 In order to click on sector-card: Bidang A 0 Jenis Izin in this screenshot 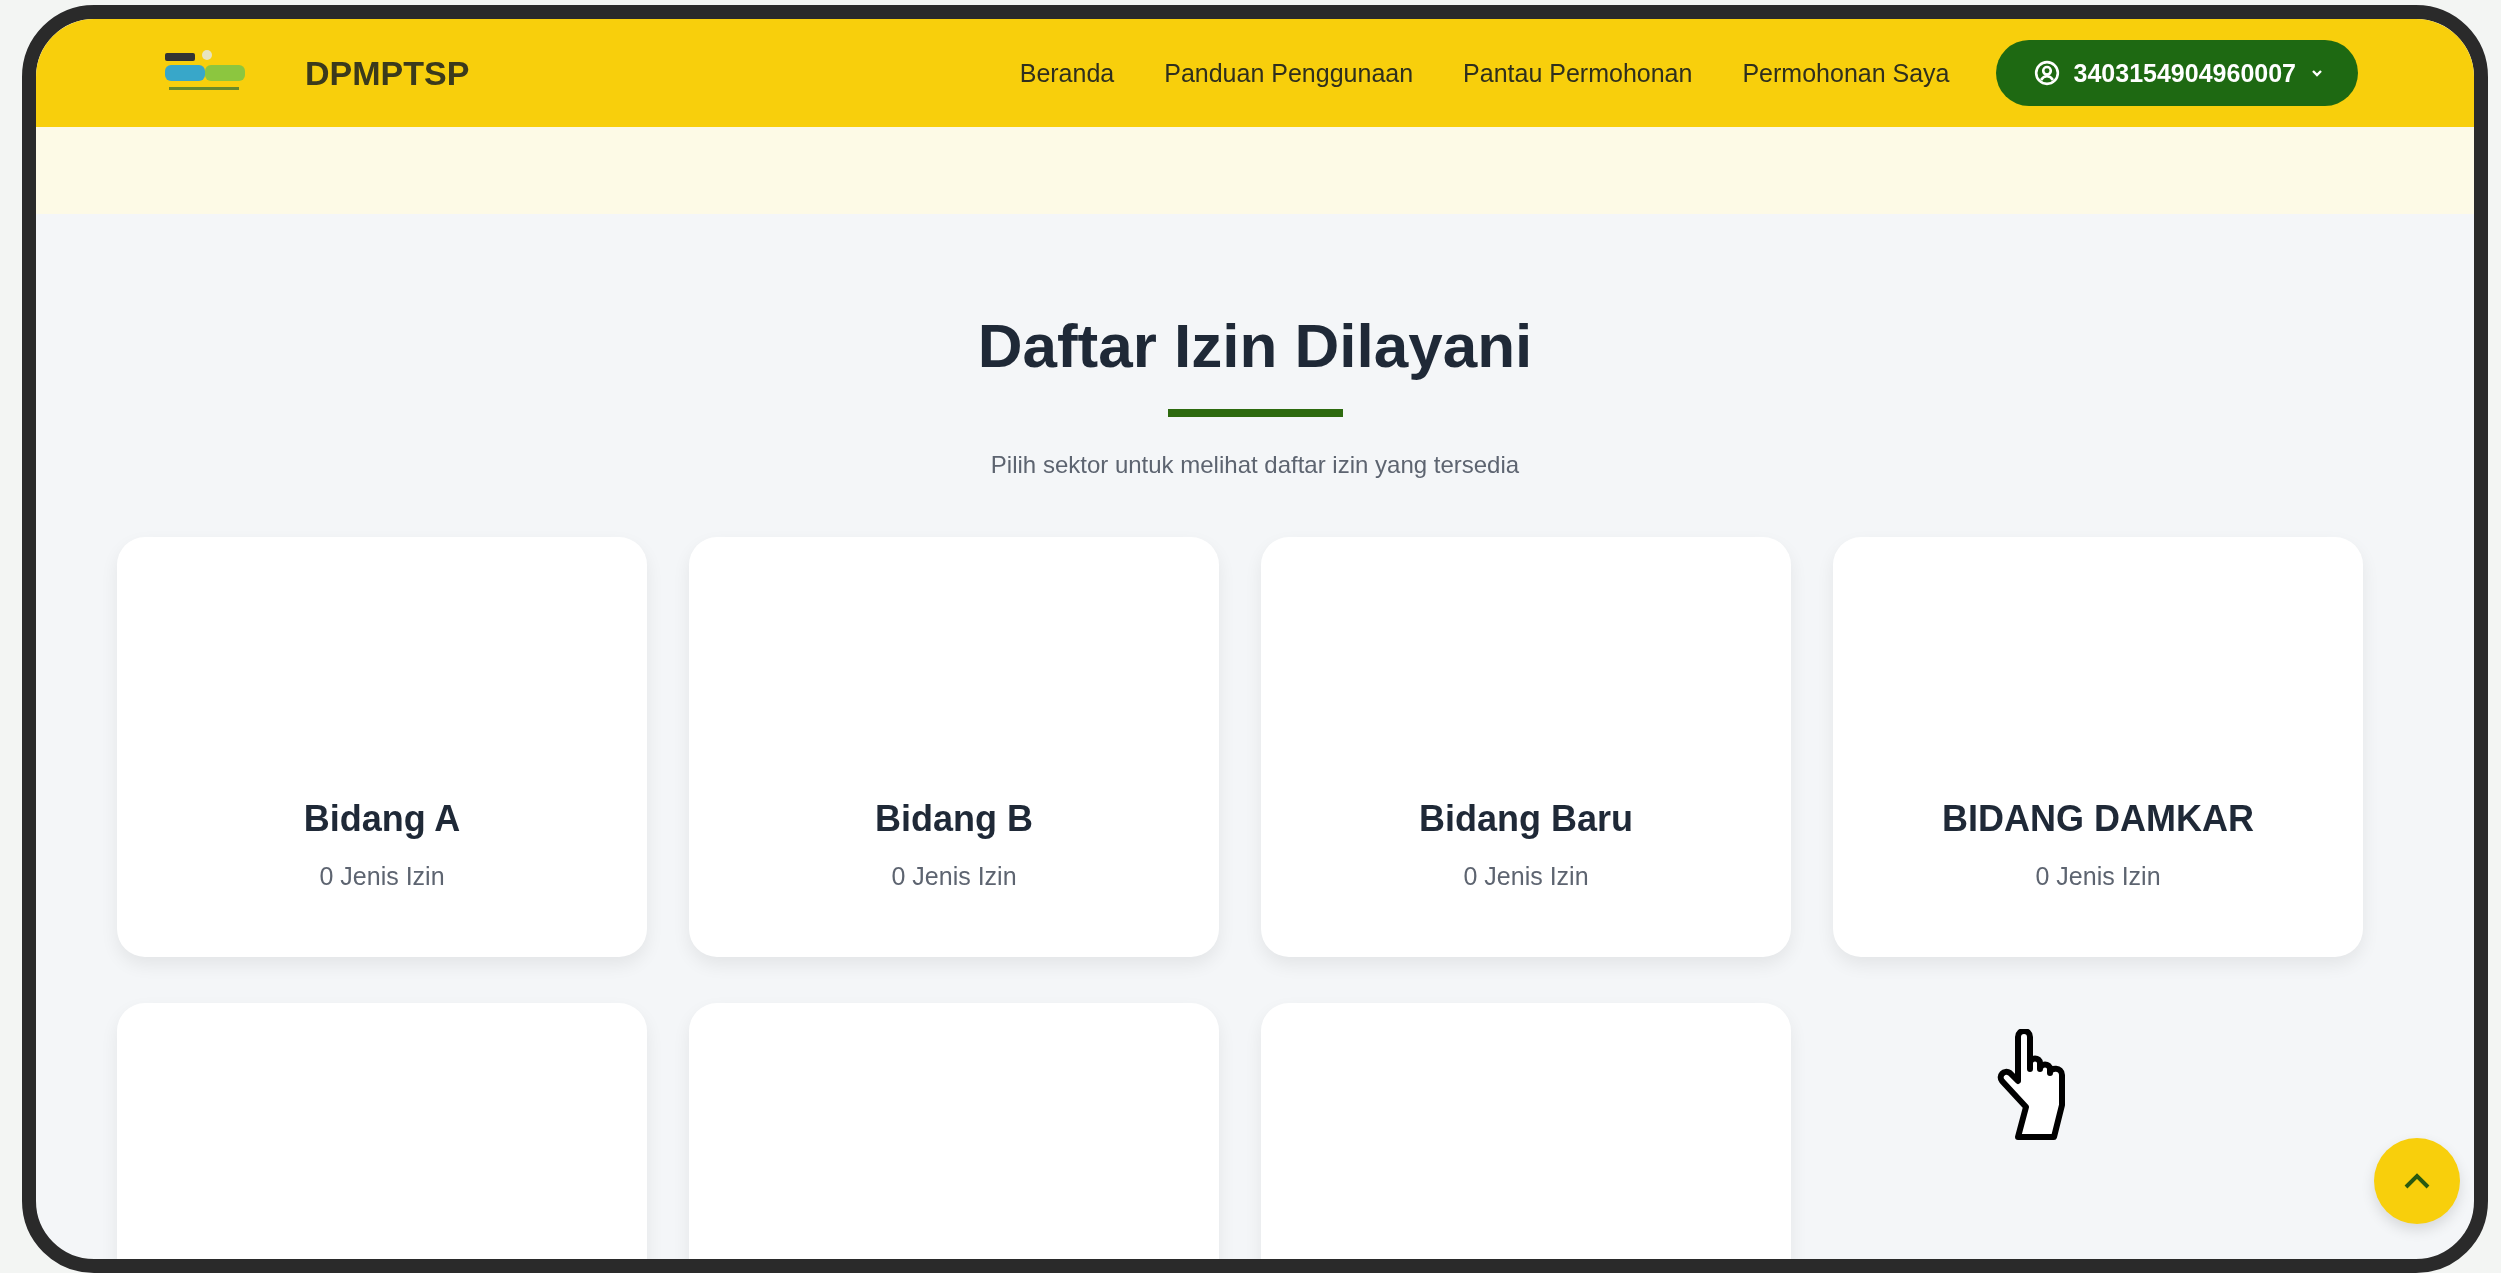, I will do `click(382, 747)`.